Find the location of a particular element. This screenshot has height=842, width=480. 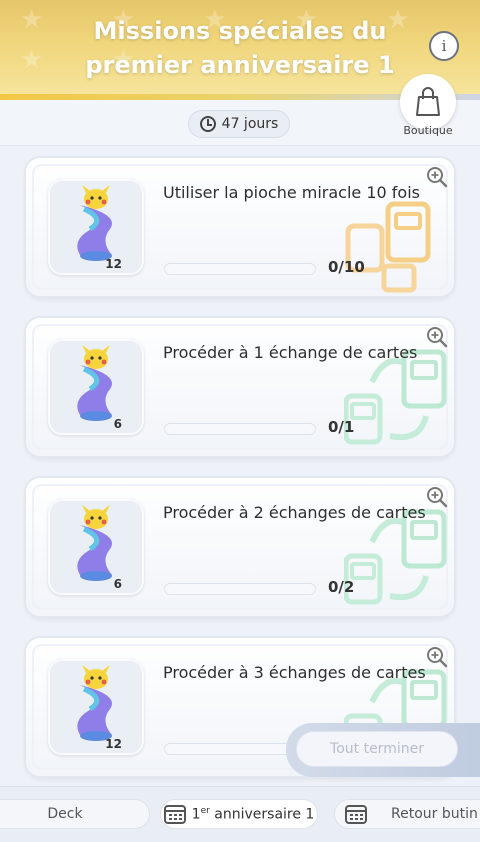

nav-loot-return-label: Retour butin is located at coordinates (434, 814).